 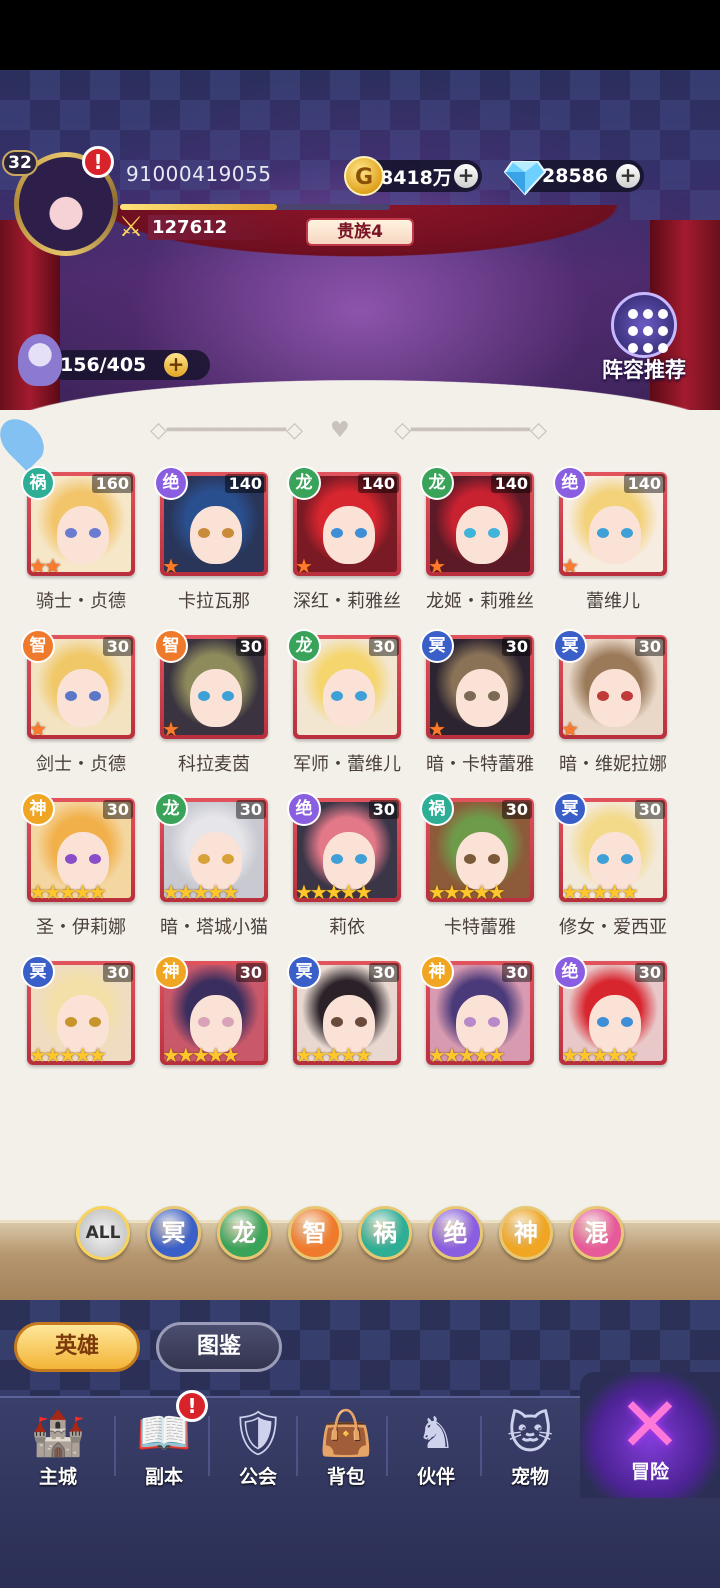 What do you see at coordinates (530, 1449) in the screenshot?
I see `nav-item: 🐱 宠物` at bounding box center [530, 1449].